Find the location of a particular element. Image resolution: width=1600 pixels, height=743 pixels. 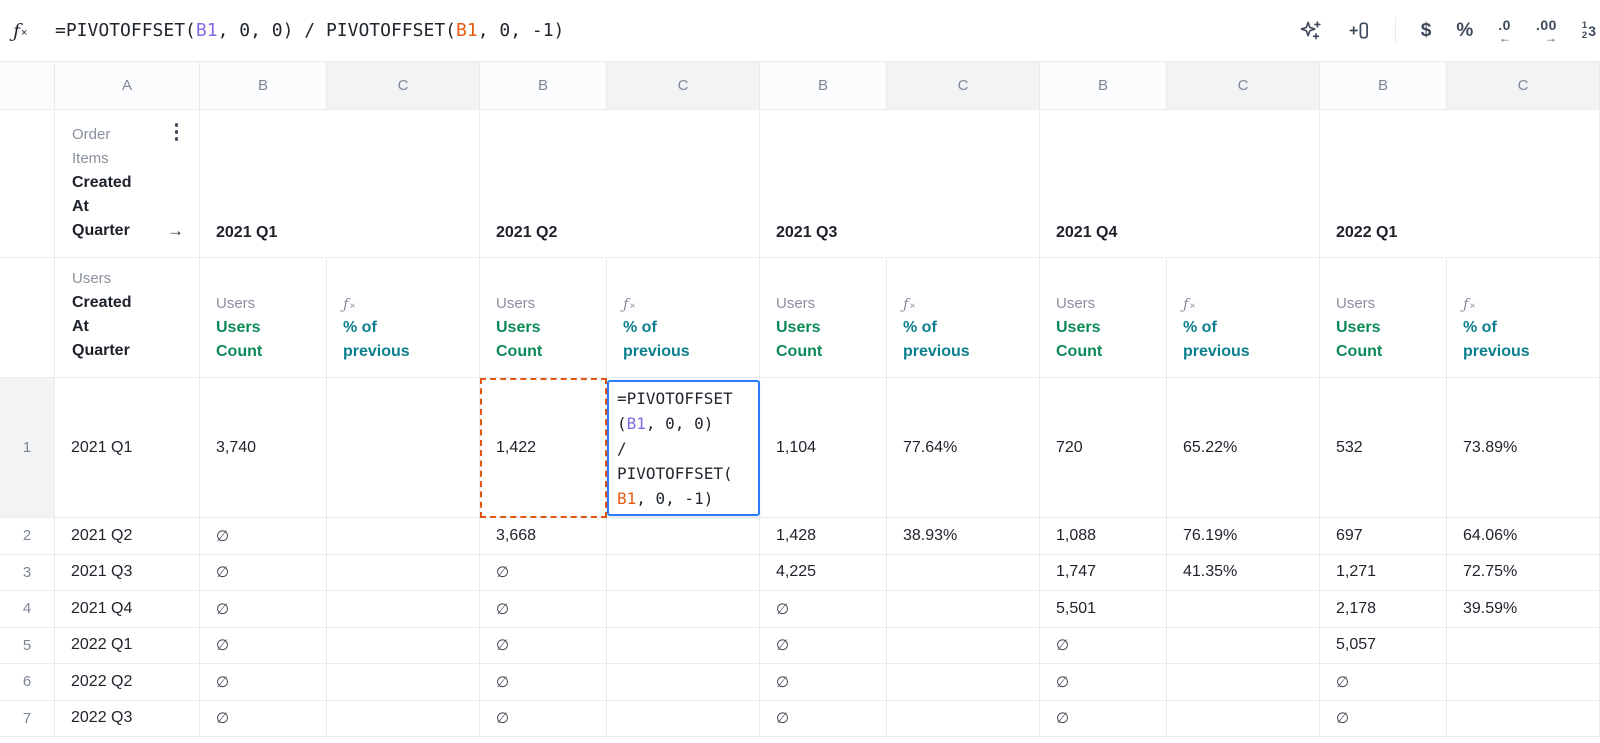

decrease-decimal-button: .0 ← is located at coordinates (1504, 31).